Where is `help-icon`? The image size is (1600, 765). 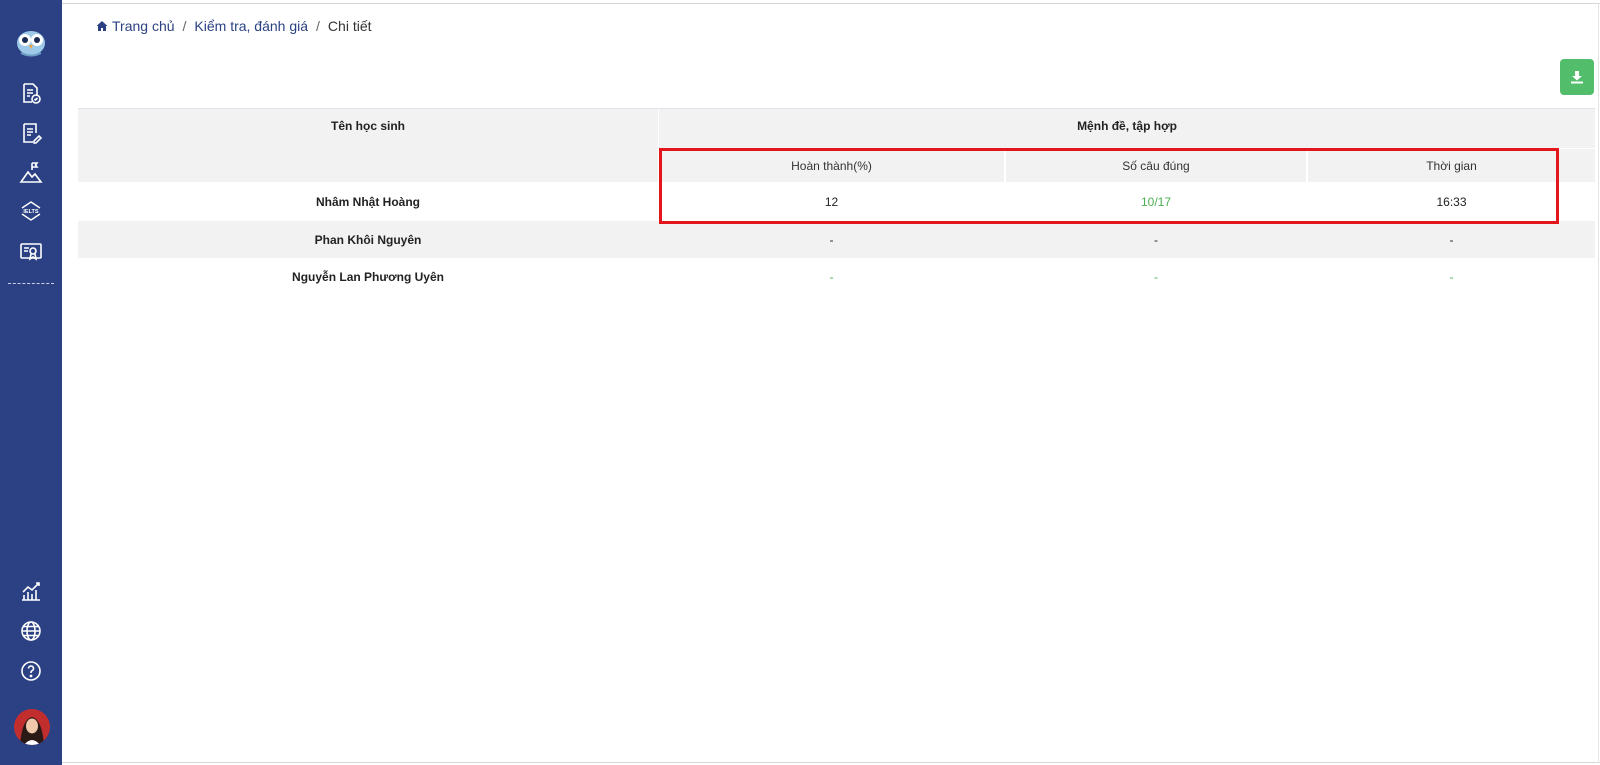 help-icon is located at coordinates (31, 671).